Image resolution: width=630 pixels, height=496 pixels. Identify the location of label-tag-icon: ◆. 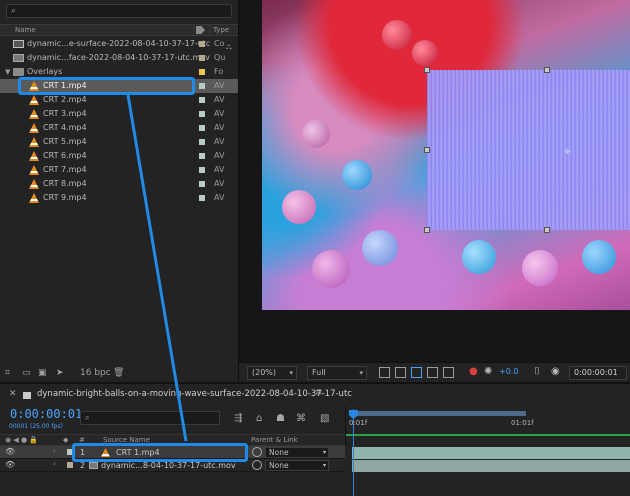
(65, 440).